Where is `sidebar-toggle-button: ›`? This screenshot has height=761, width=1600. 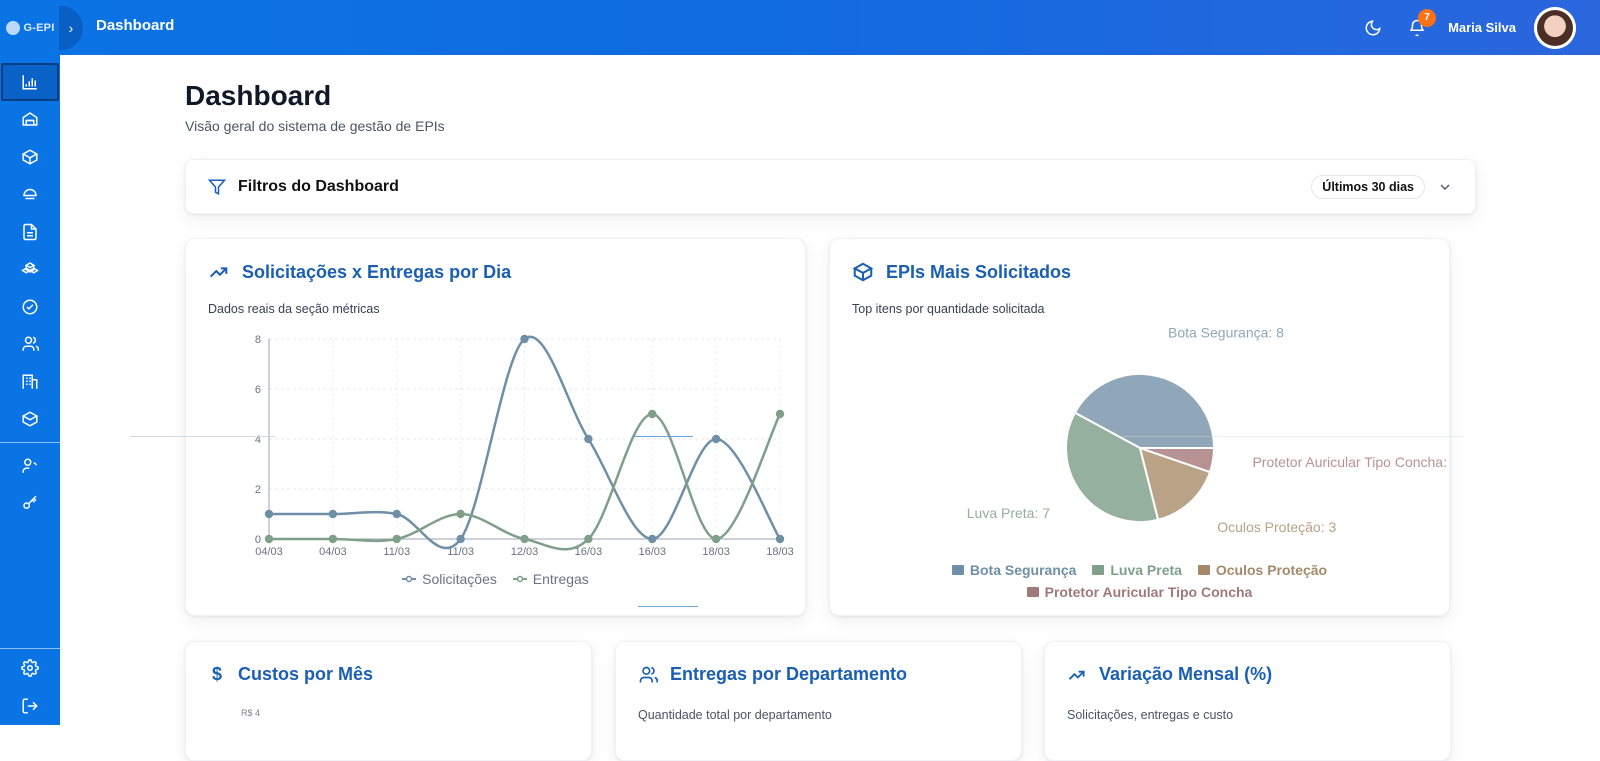 sidebar-toggle-button: › is located at coordinates (71, 28).